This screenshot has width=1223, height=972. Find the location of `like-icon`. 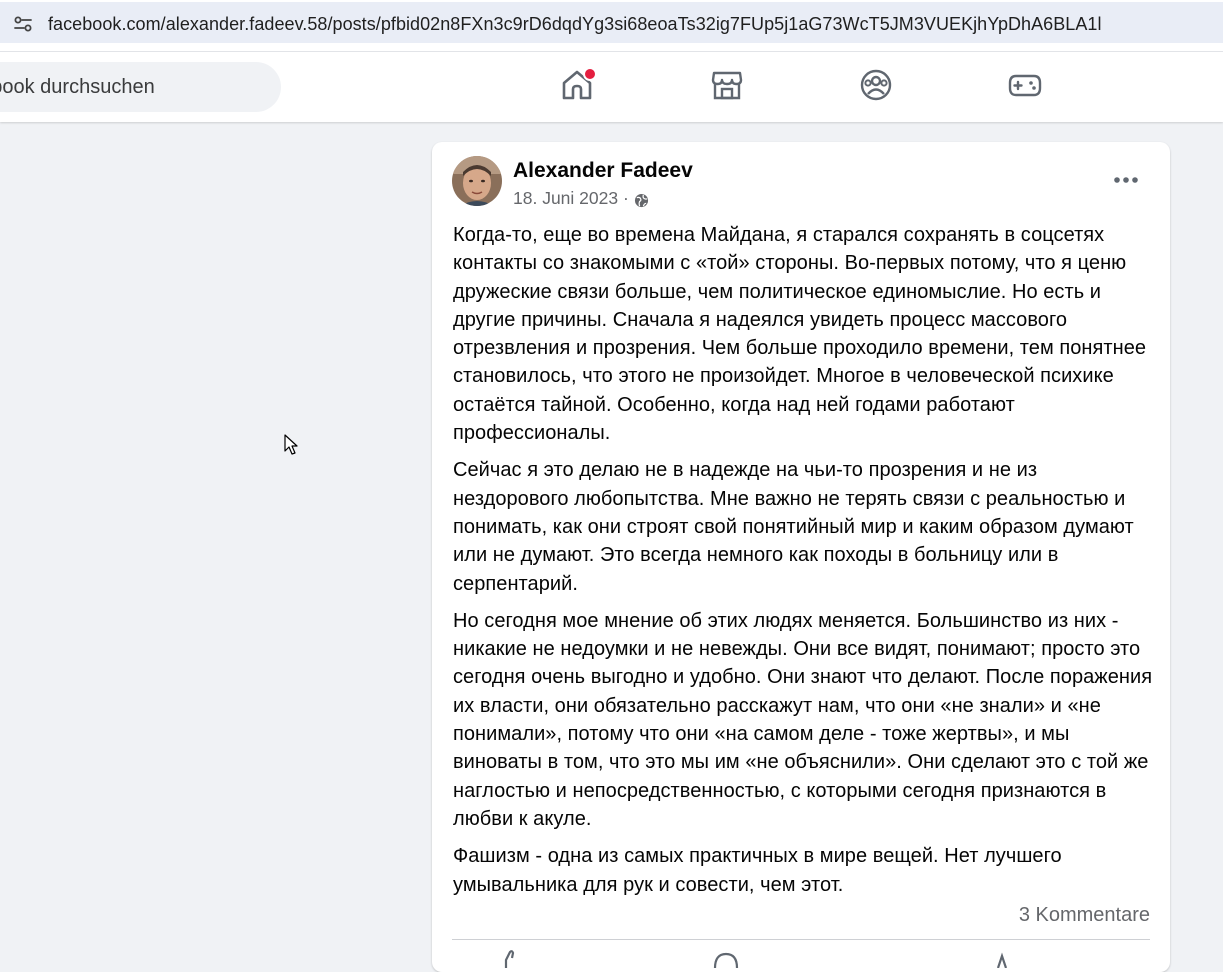

like-icon is located at coordinates (511, 958).